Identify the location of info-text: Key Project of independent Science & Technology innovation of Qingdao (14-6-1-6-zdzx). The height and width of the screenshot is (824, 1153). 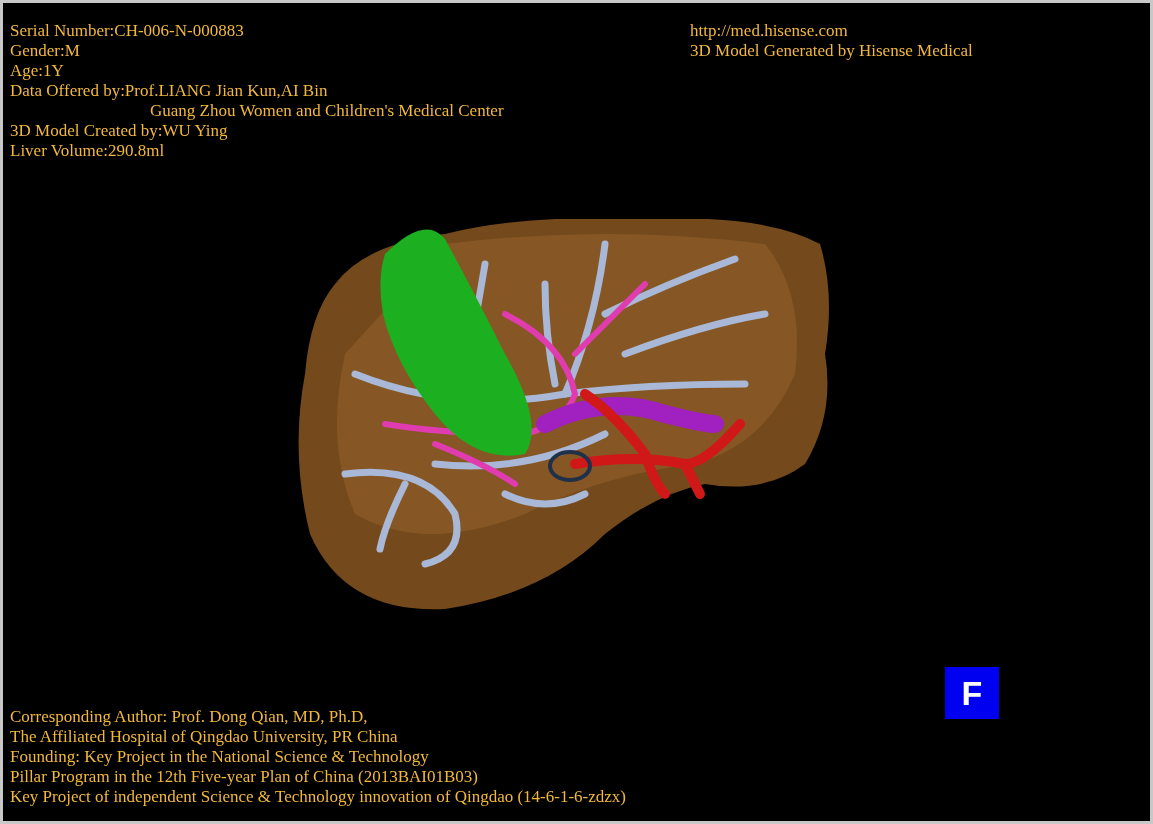
(318, 797).